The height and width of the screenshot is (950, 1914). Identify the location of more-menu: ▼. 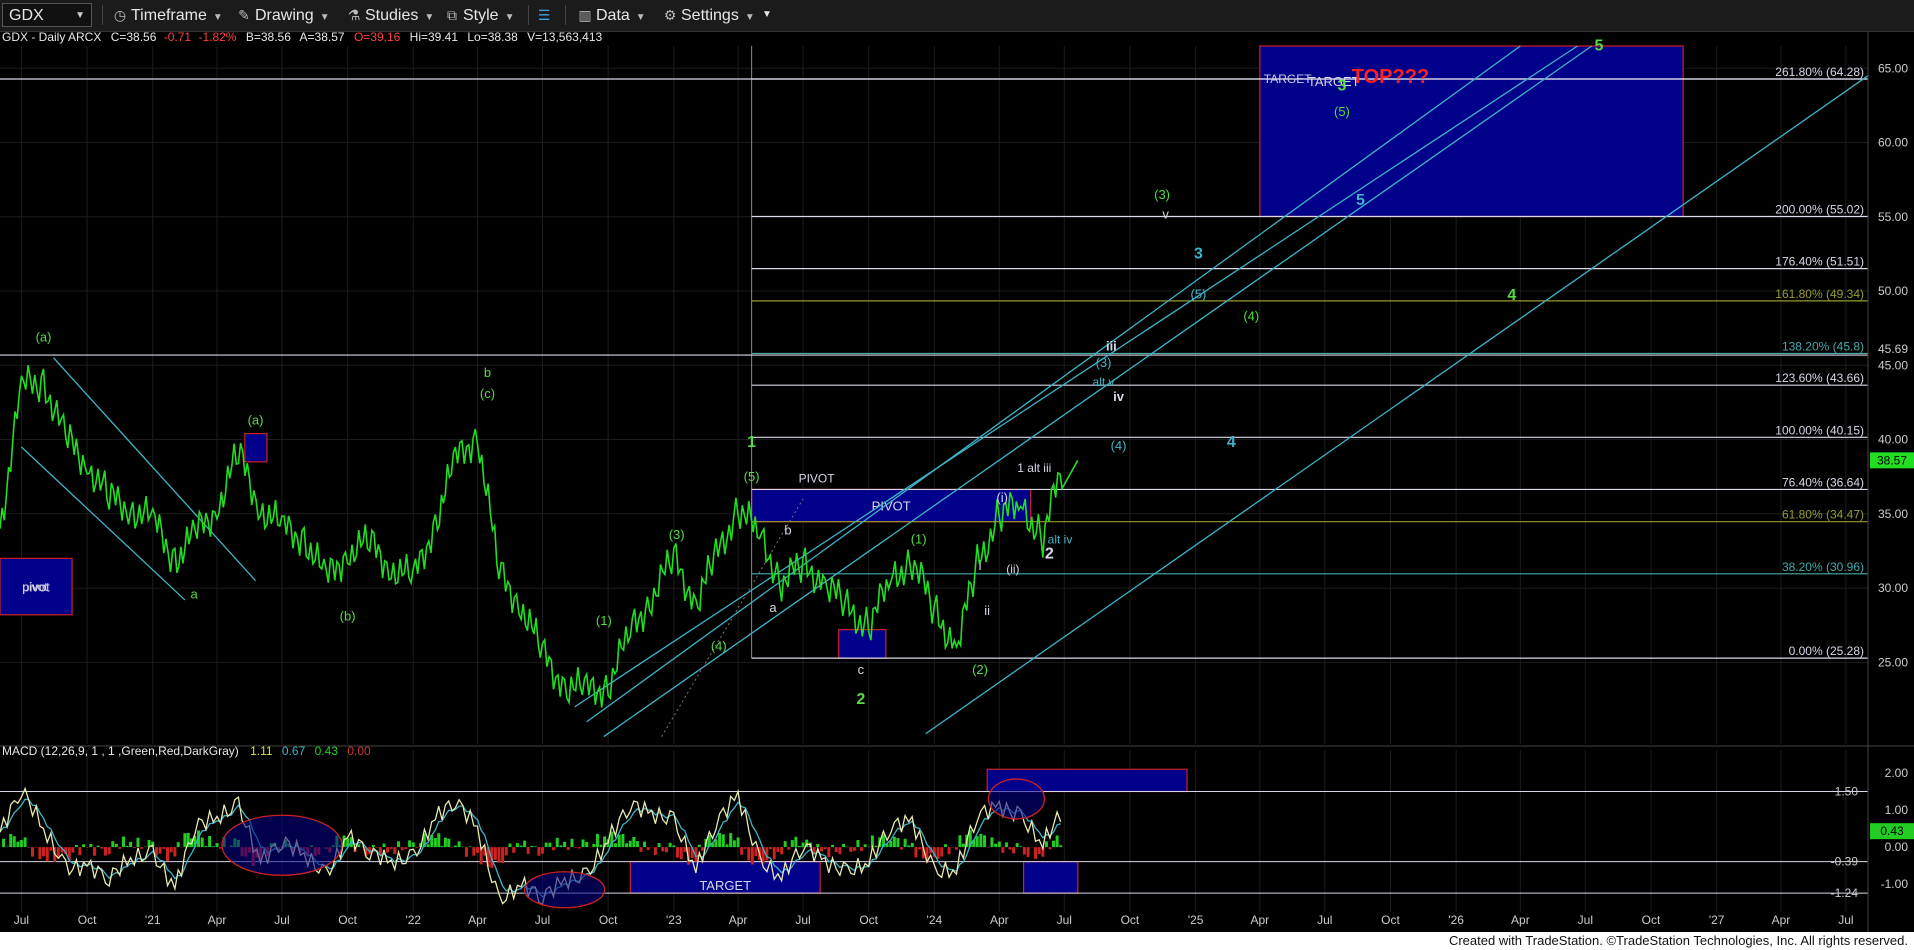
(767, 15).